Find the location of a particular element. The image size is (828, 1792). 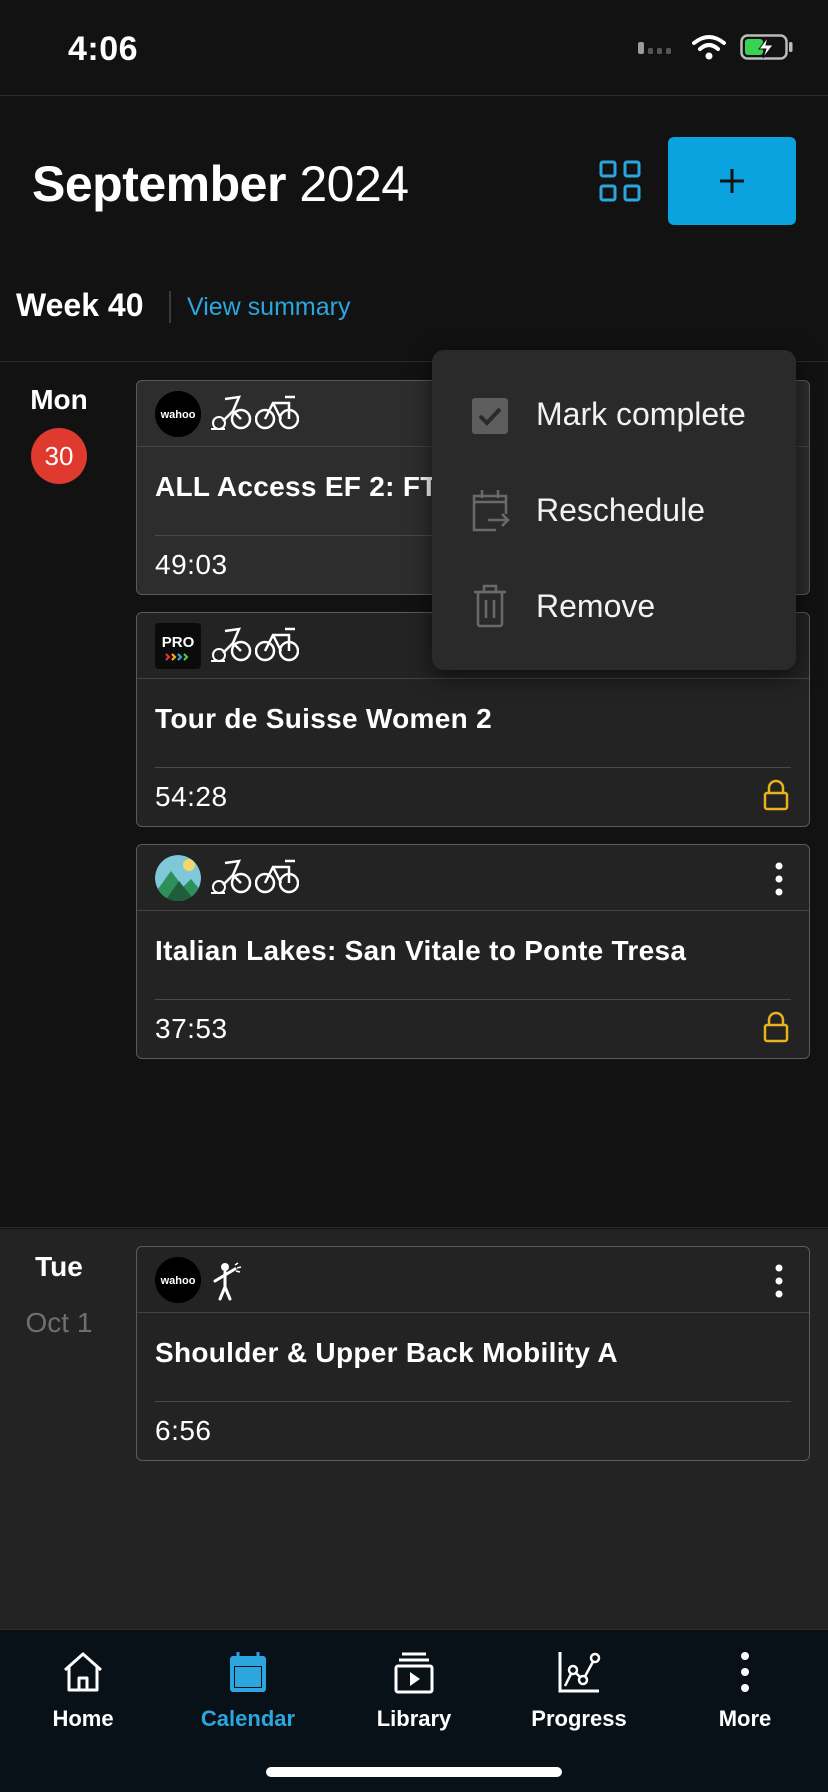

wifi-icon is located at coordinates (709, 47).